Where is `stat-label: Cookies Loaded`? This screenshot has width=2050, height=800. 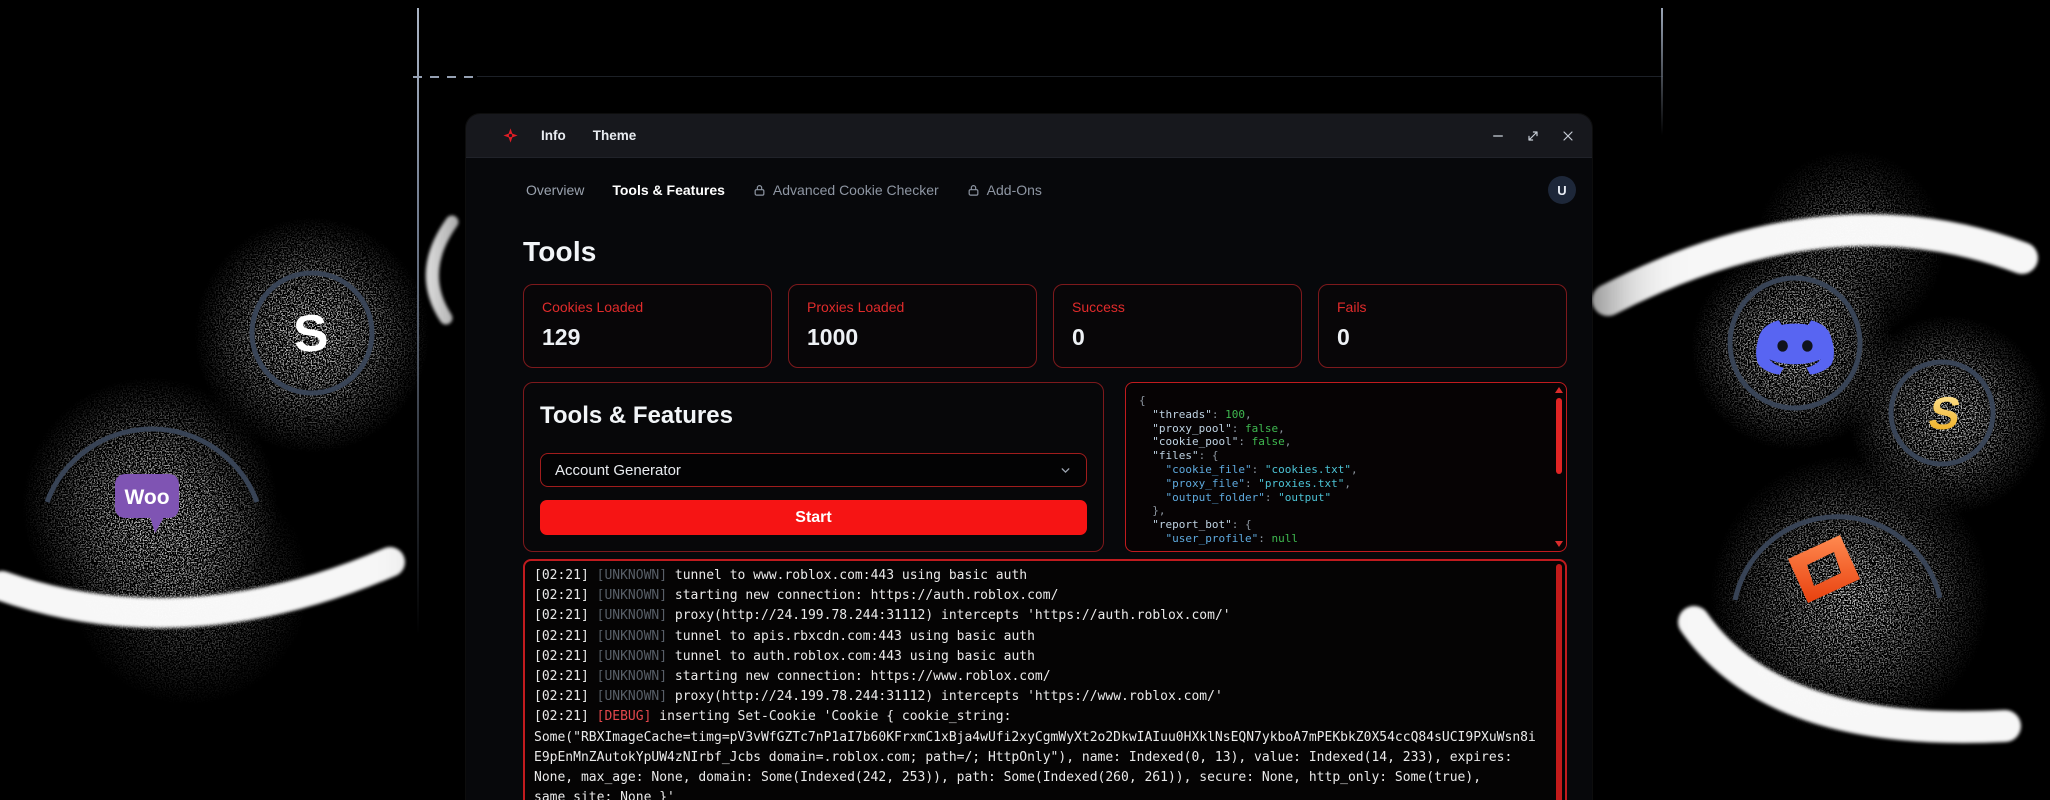 stat-label: Cookies Loaded is located at coordinates (593, 307).